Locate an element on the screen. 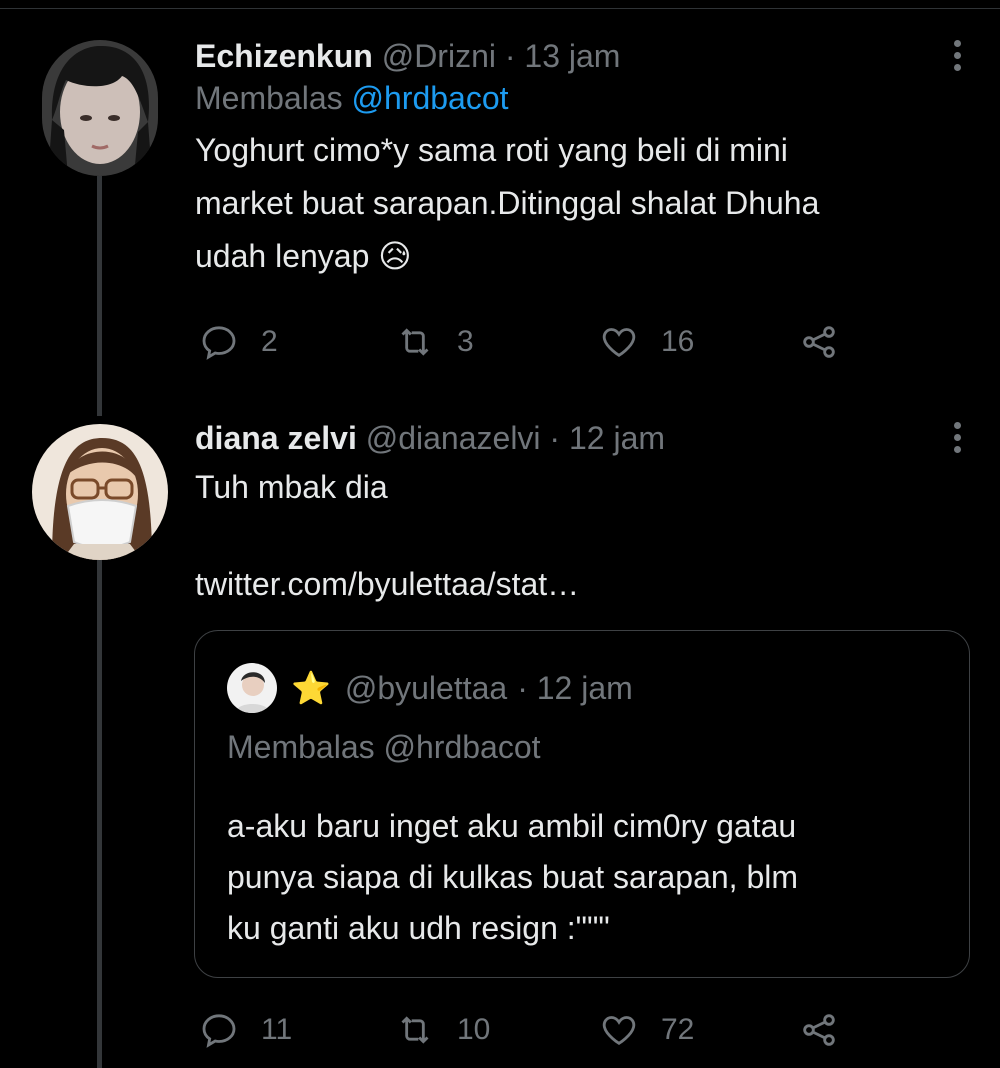 This screenshot has width=1000, height=1068. retweet-button: 3 is located at coordinates (434, 342).